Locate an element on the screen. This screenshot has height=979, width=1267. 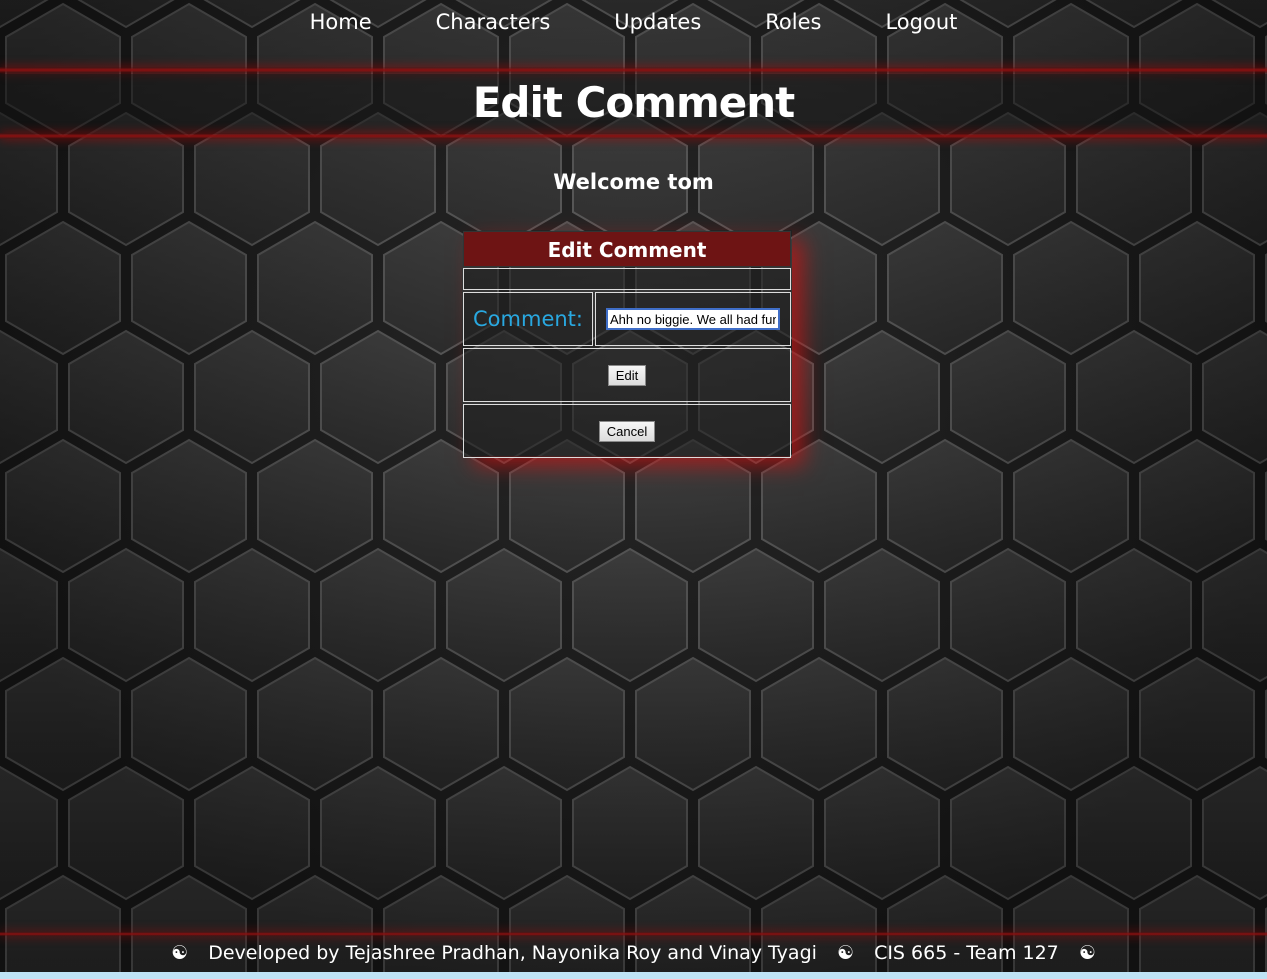
footer-course: CIS 665 - Team 127 is located at coordinates (966, 953).